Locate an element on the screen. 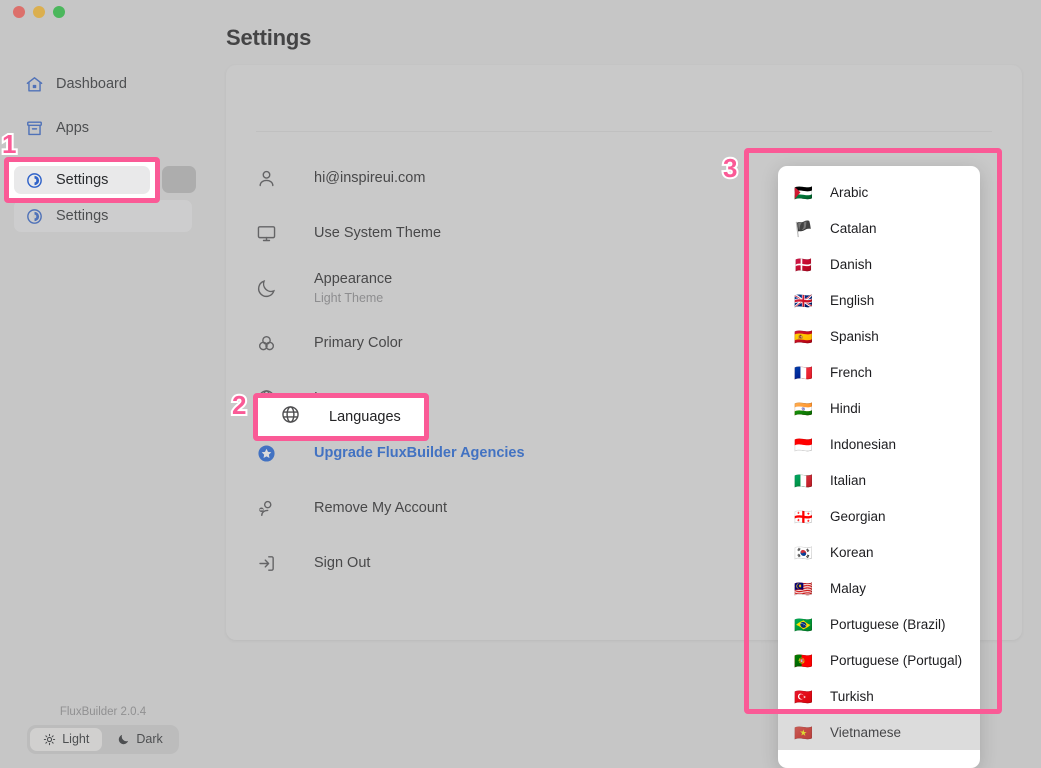  page-title: Settings is located at coordinates (269, 37).